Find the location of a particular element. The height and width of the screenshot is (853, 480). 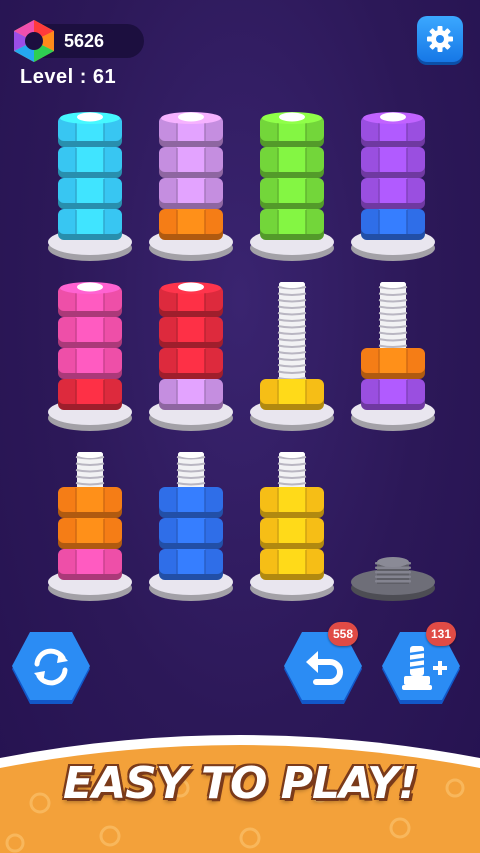

locked-bolt is located at coordinates (393, 570).